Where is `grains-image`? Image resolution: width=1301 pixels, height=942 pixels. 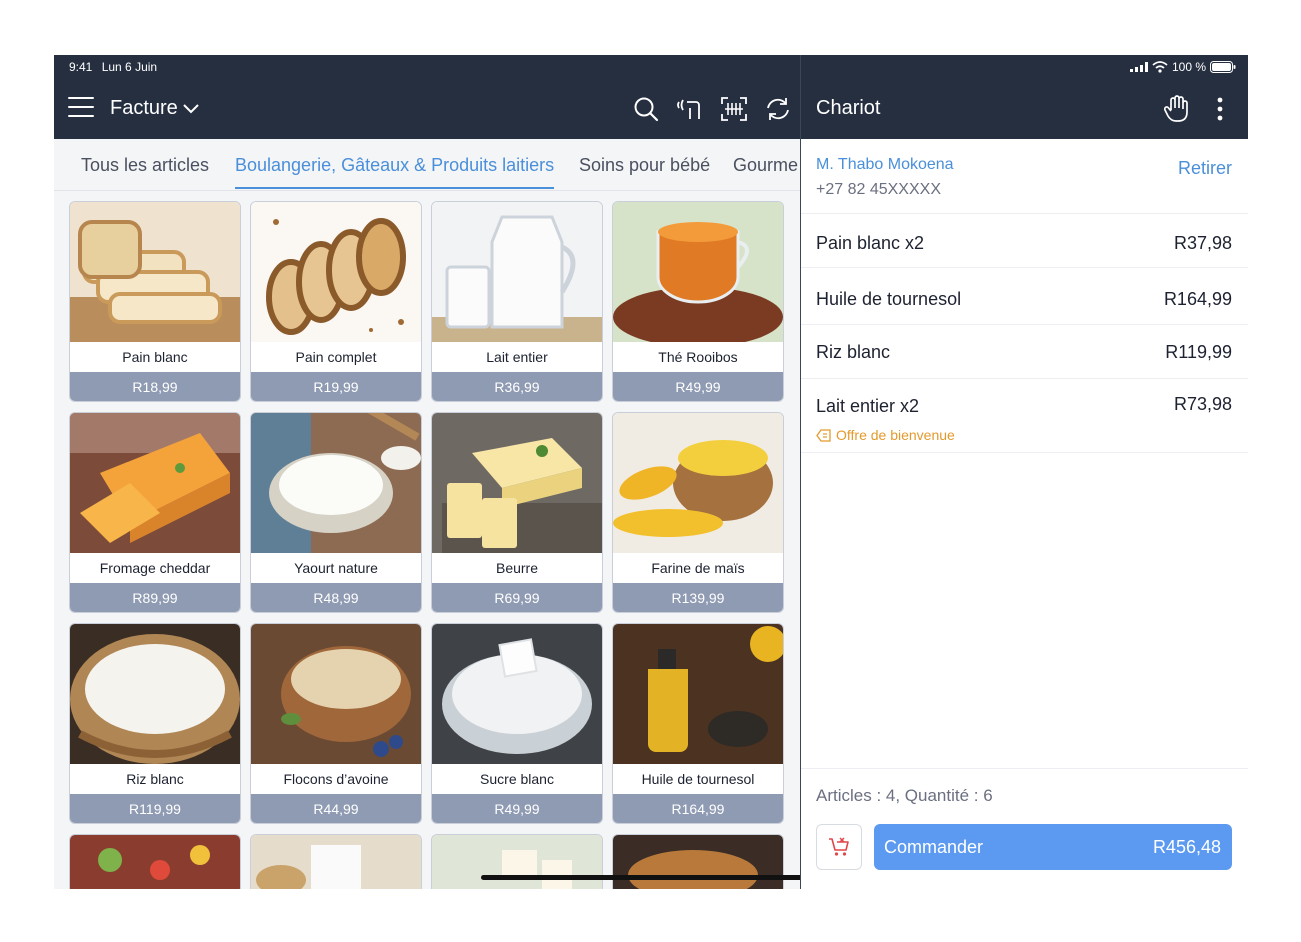 grains-image is located at coordinates (336, 862).